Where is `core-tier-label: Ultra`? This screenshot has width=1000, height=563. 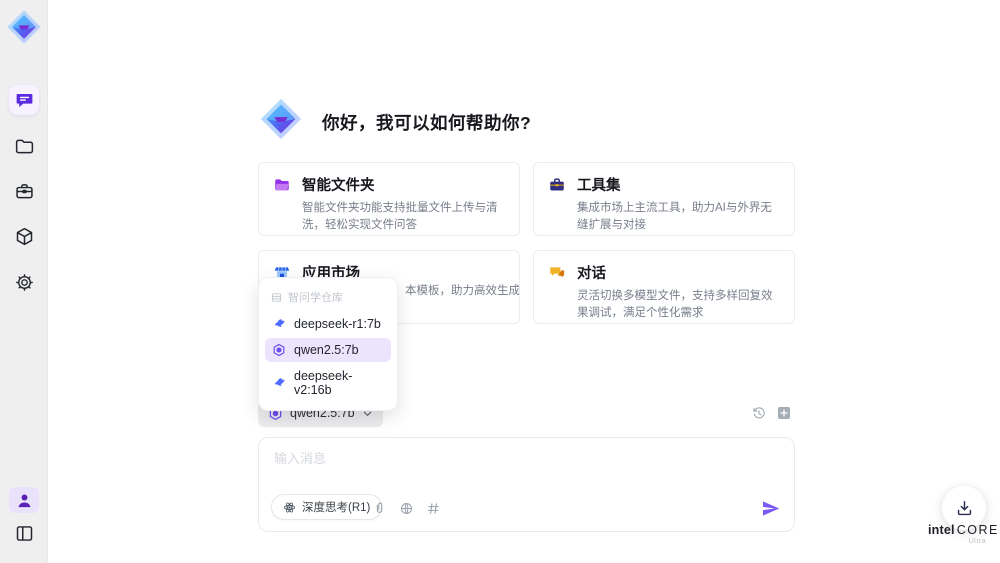 core-tier-label: Ultra is located at coordinates (977, 541).